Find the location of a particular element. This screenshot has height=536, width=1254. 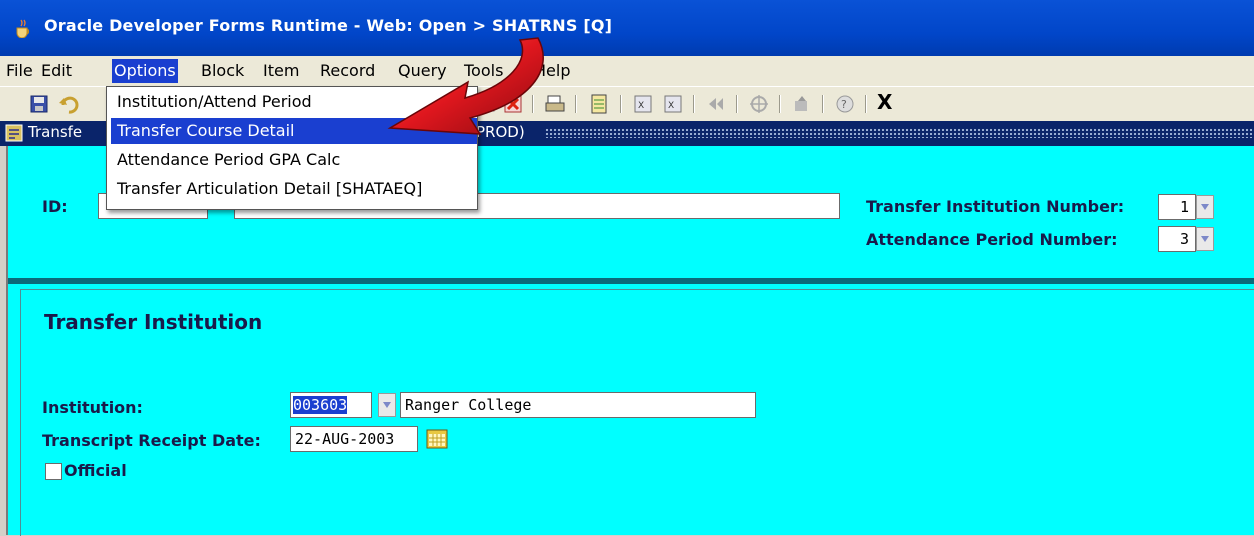

java-cup-icon is located at coordinates (23, 28).